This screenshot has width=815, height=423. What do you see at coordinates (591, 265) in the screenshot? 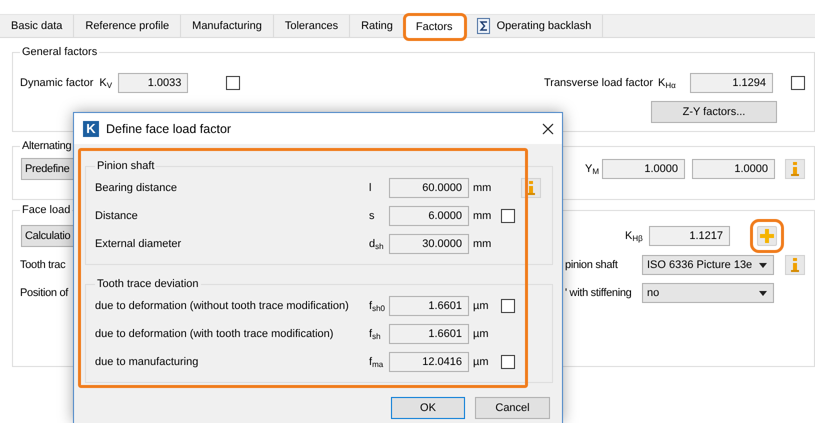
I see `field-label: pinion shaft` at bounding box center [591, 265].